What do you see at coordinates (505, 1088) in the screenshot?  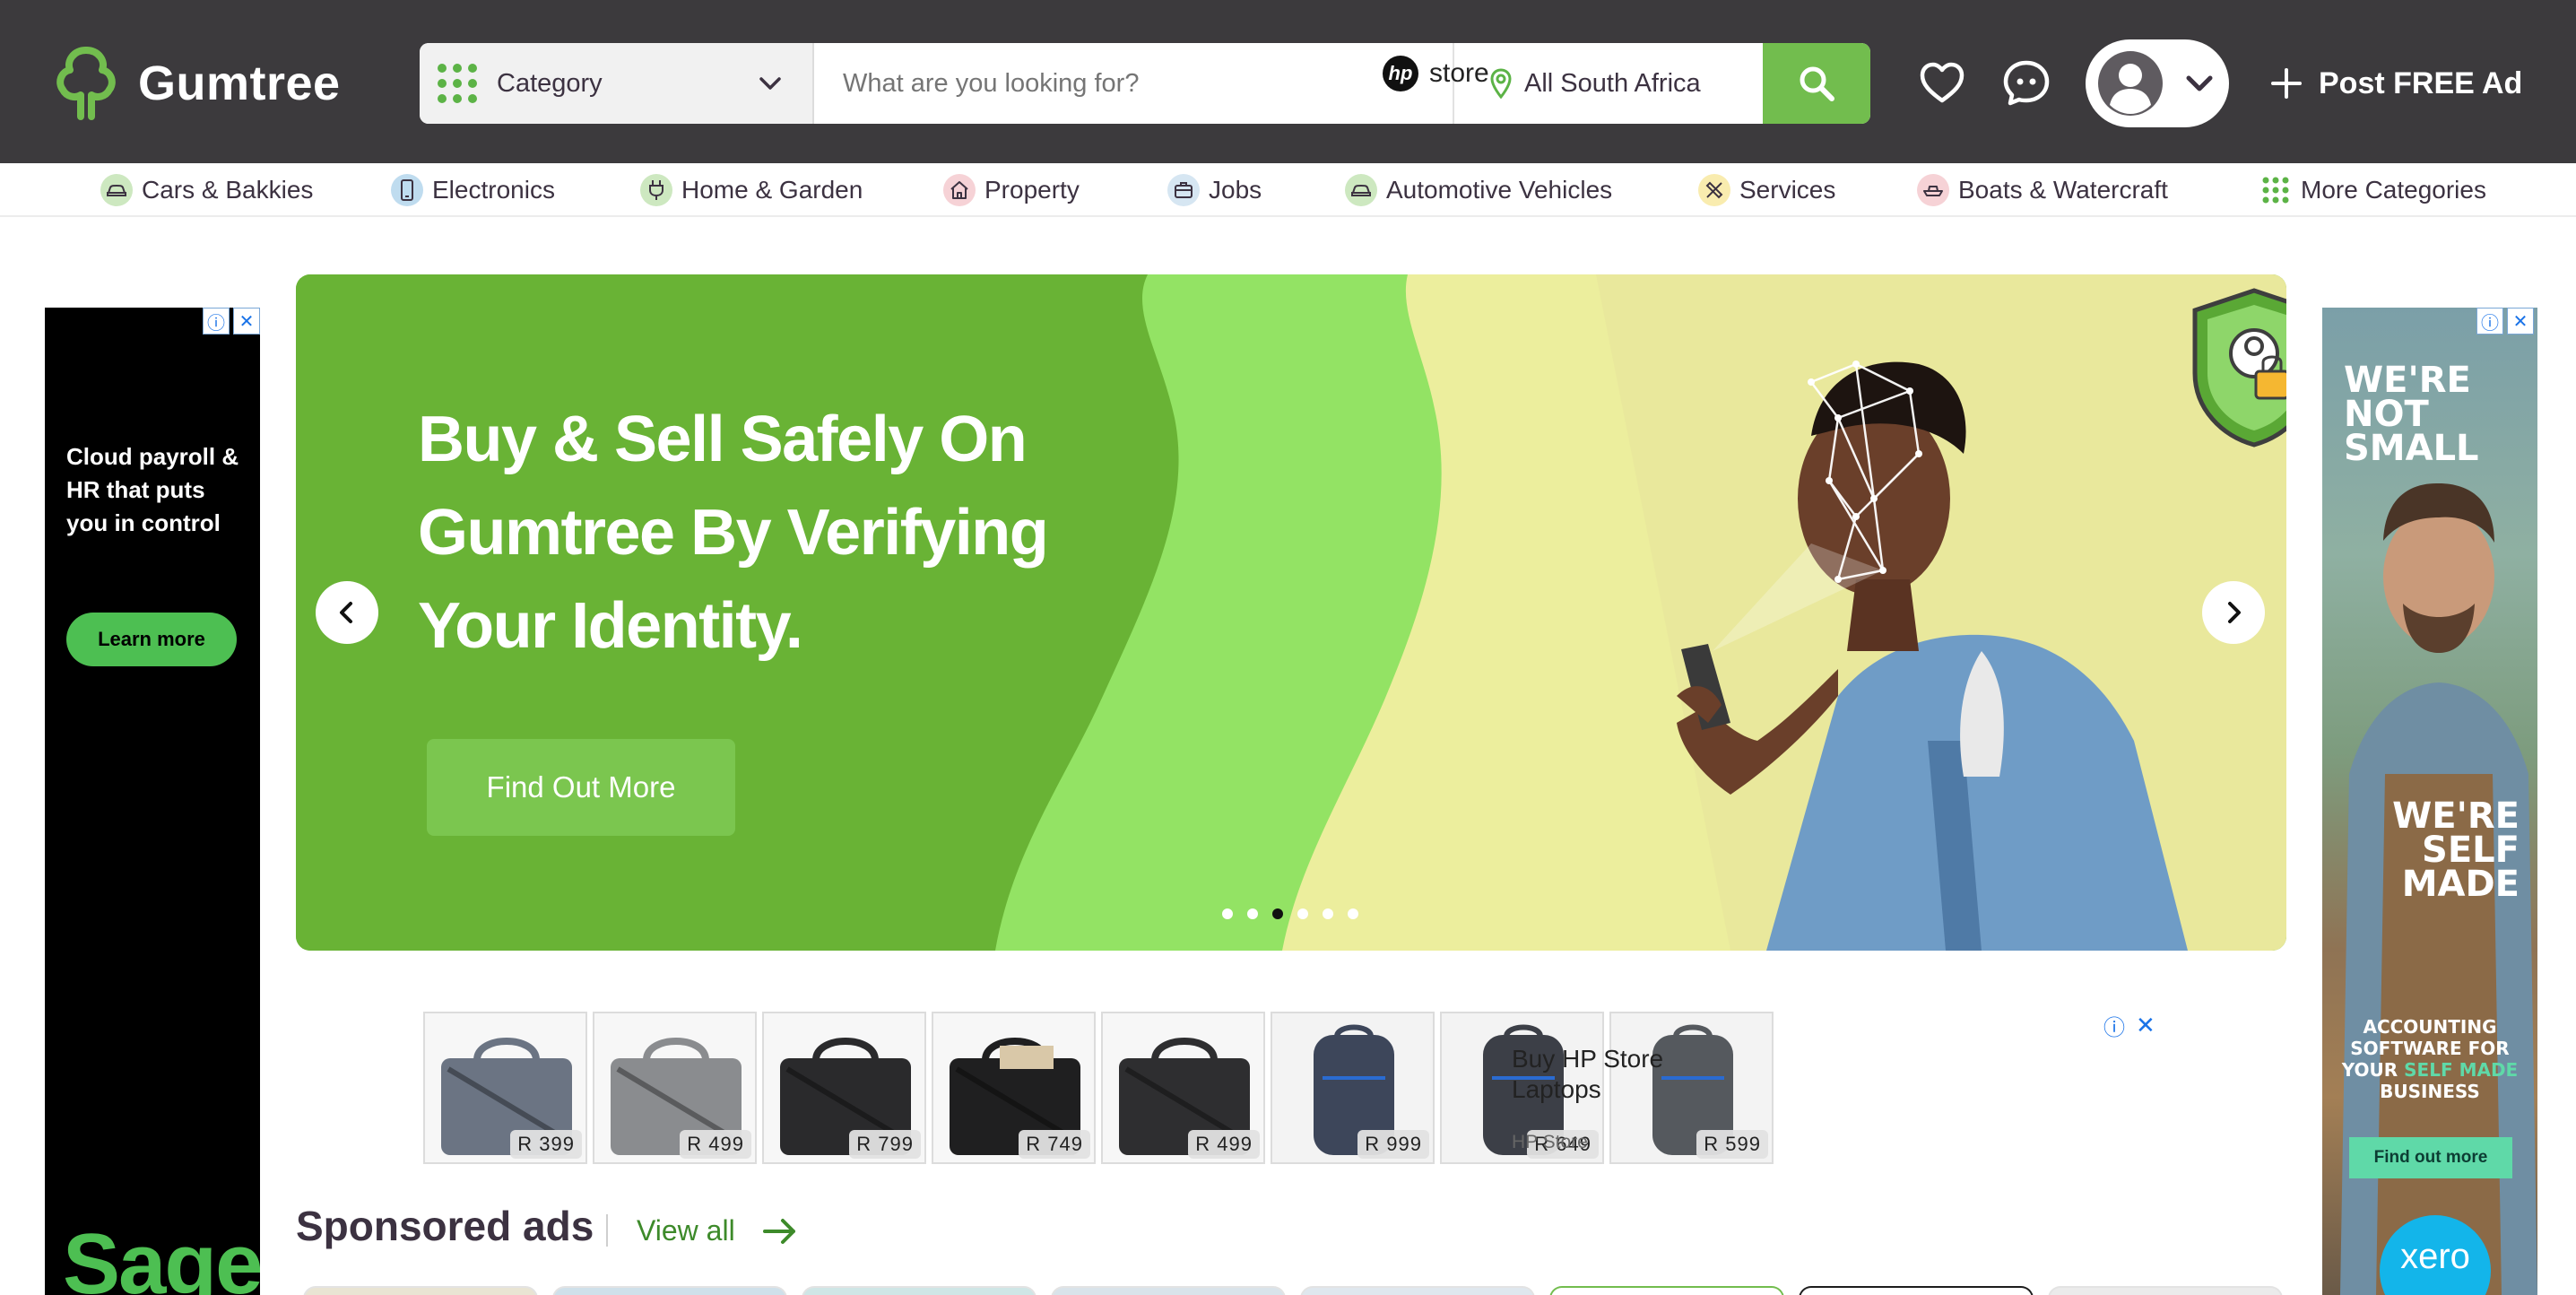 I see `hp-product-tile: R 399` at bounding box center [505, 1088].